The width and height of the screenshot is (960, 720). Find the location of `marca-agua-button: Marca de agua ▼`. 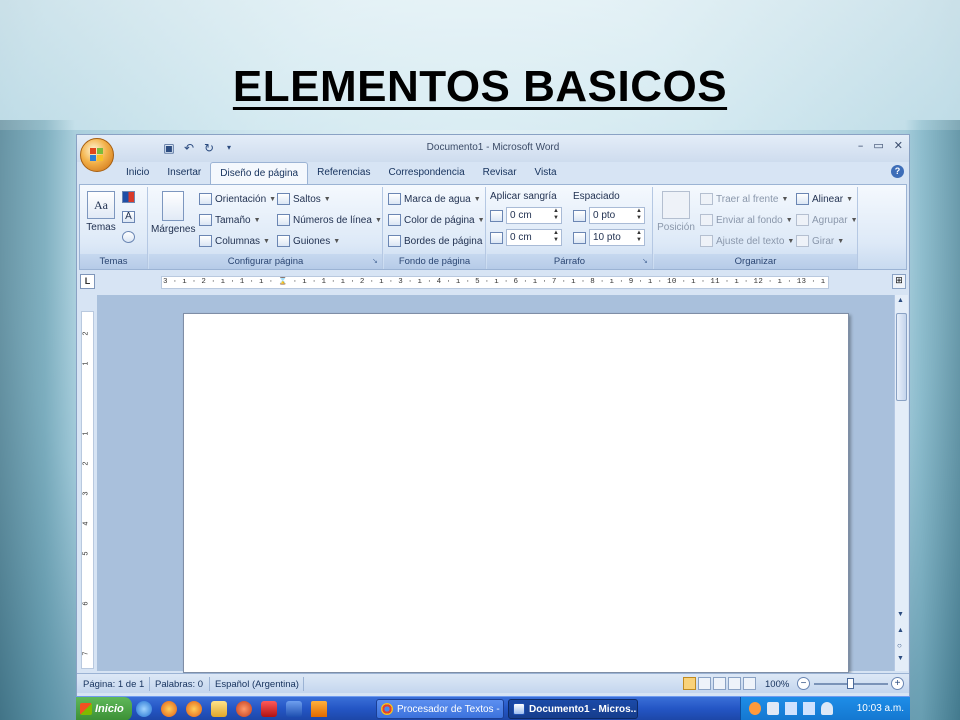

marca-agua-button: Marca de agua ▼ is located at coordinates (434, 199).